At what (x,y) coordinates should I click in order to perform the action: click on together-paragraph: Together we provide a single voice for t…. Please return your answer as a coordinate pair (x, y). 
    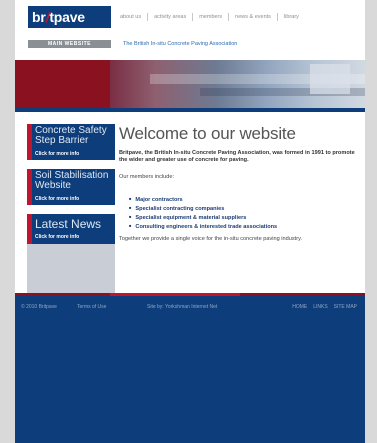
    Looking at the image, I should click on (211, 239).